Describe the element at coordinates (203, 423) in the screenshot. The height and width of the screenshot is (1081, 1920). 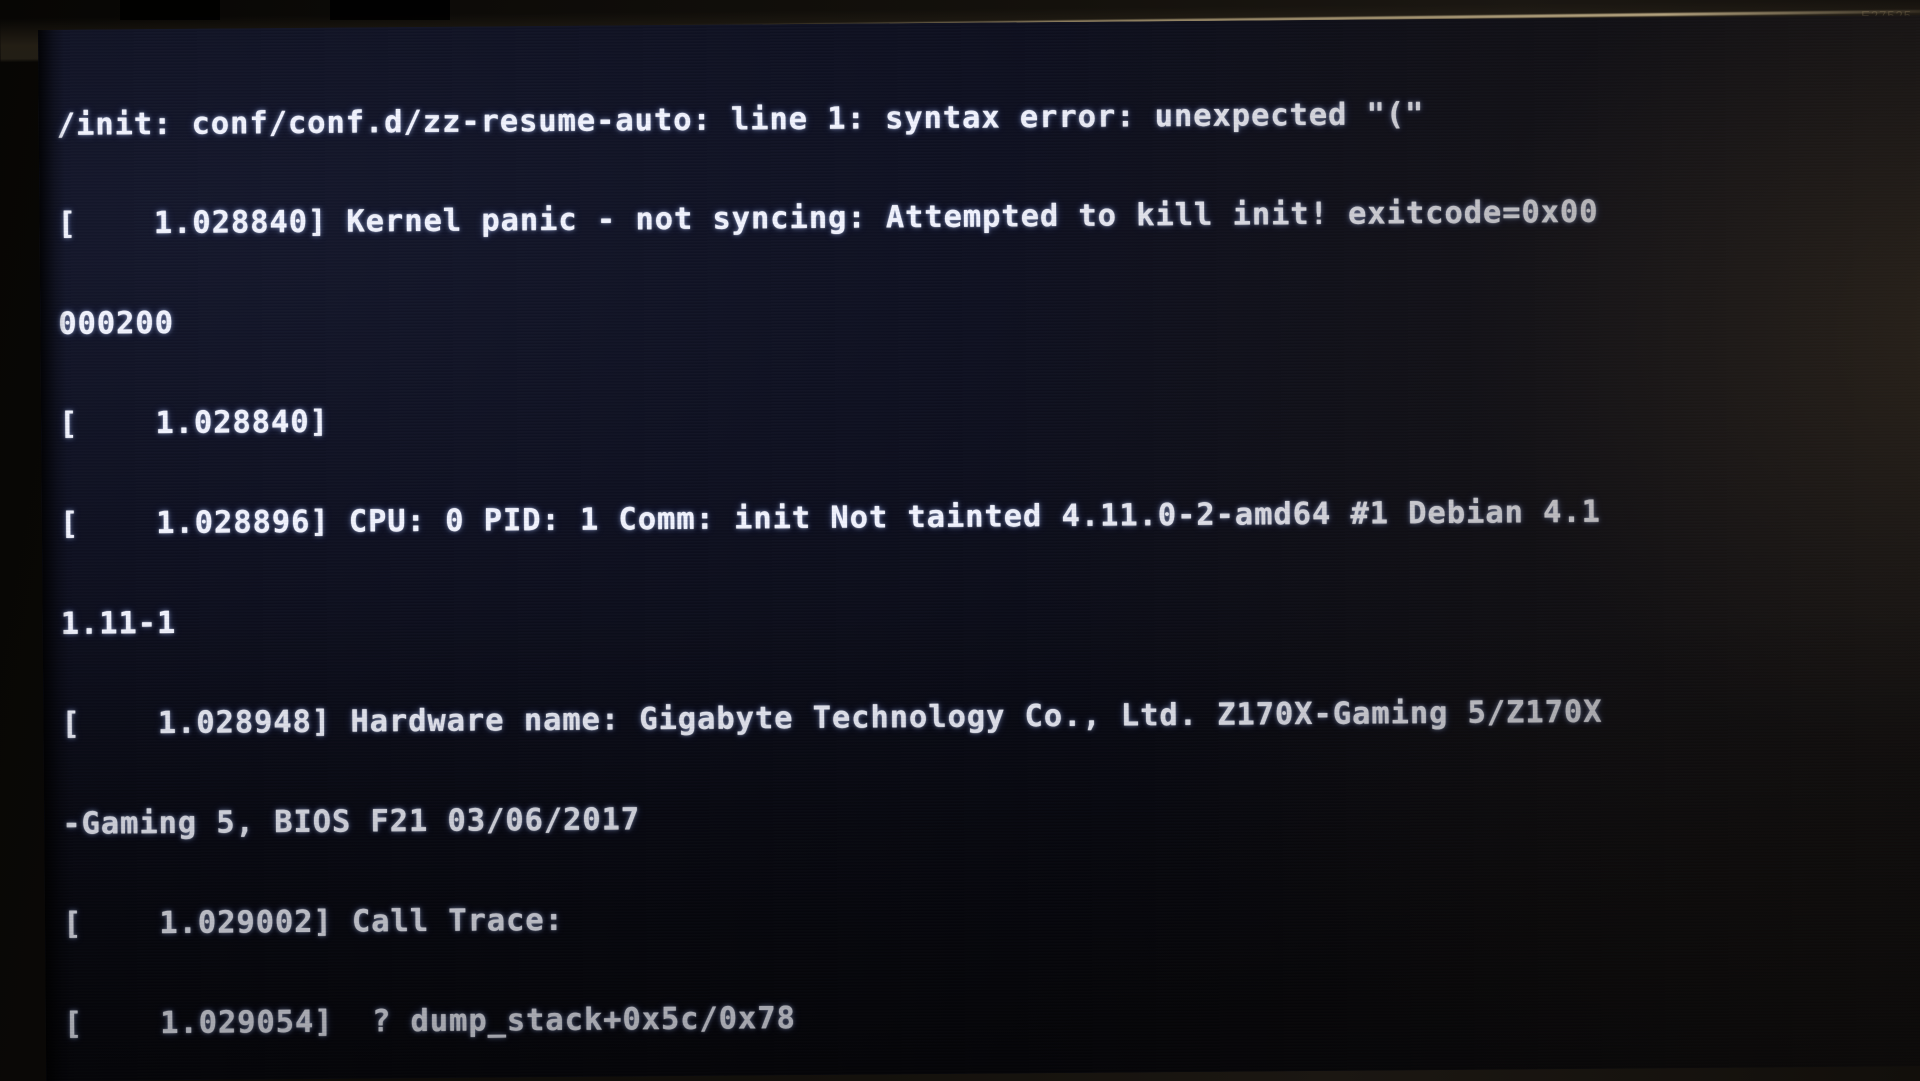
I see `console-line: [ 1.028840]` at that location.